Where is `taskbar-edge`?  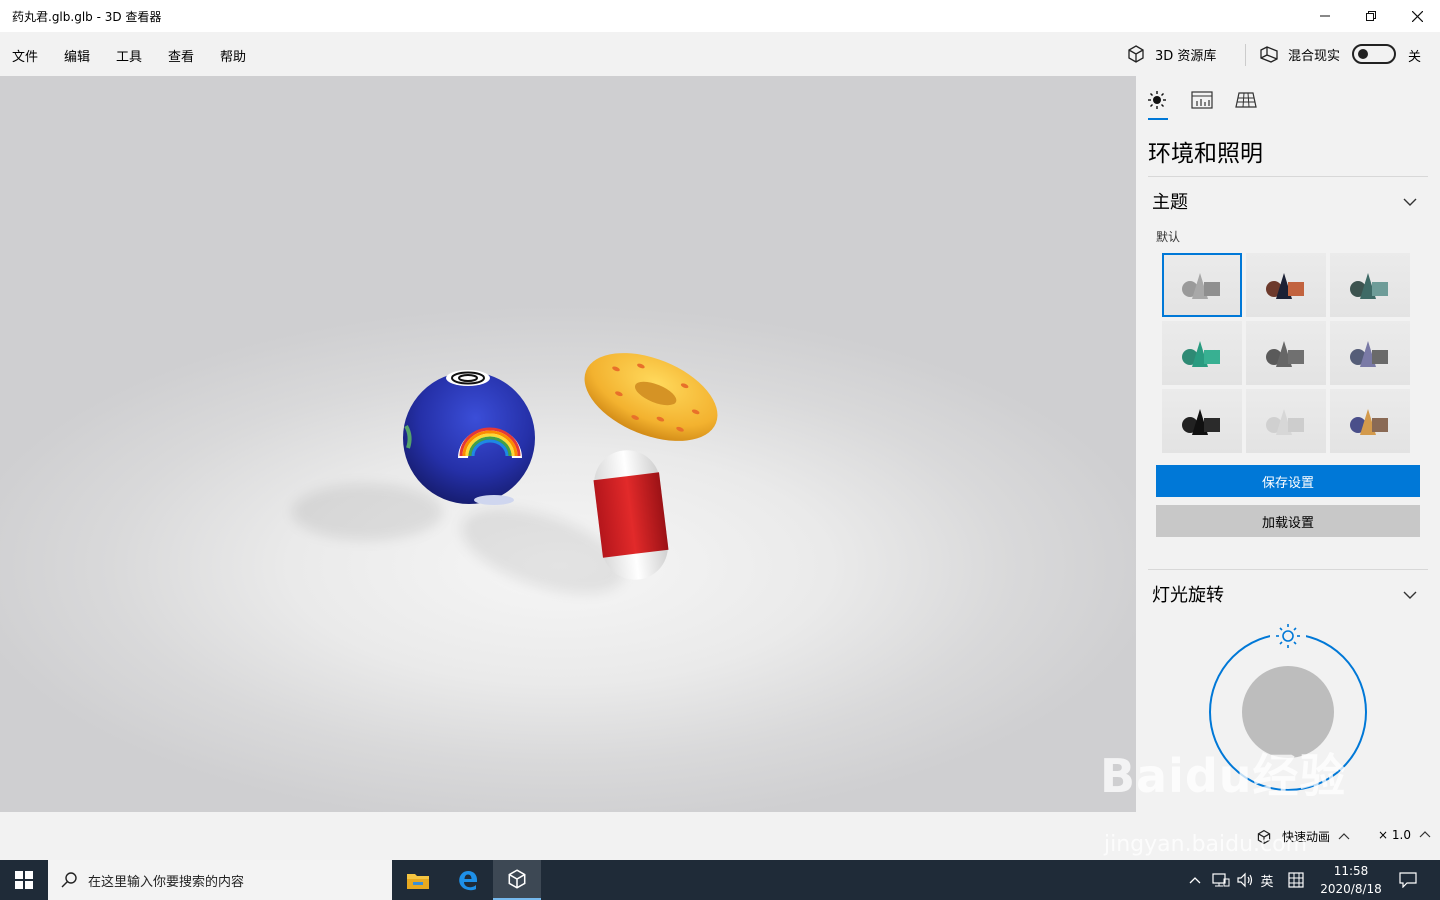 taskbar-edge is located at coordinates (468, 880).